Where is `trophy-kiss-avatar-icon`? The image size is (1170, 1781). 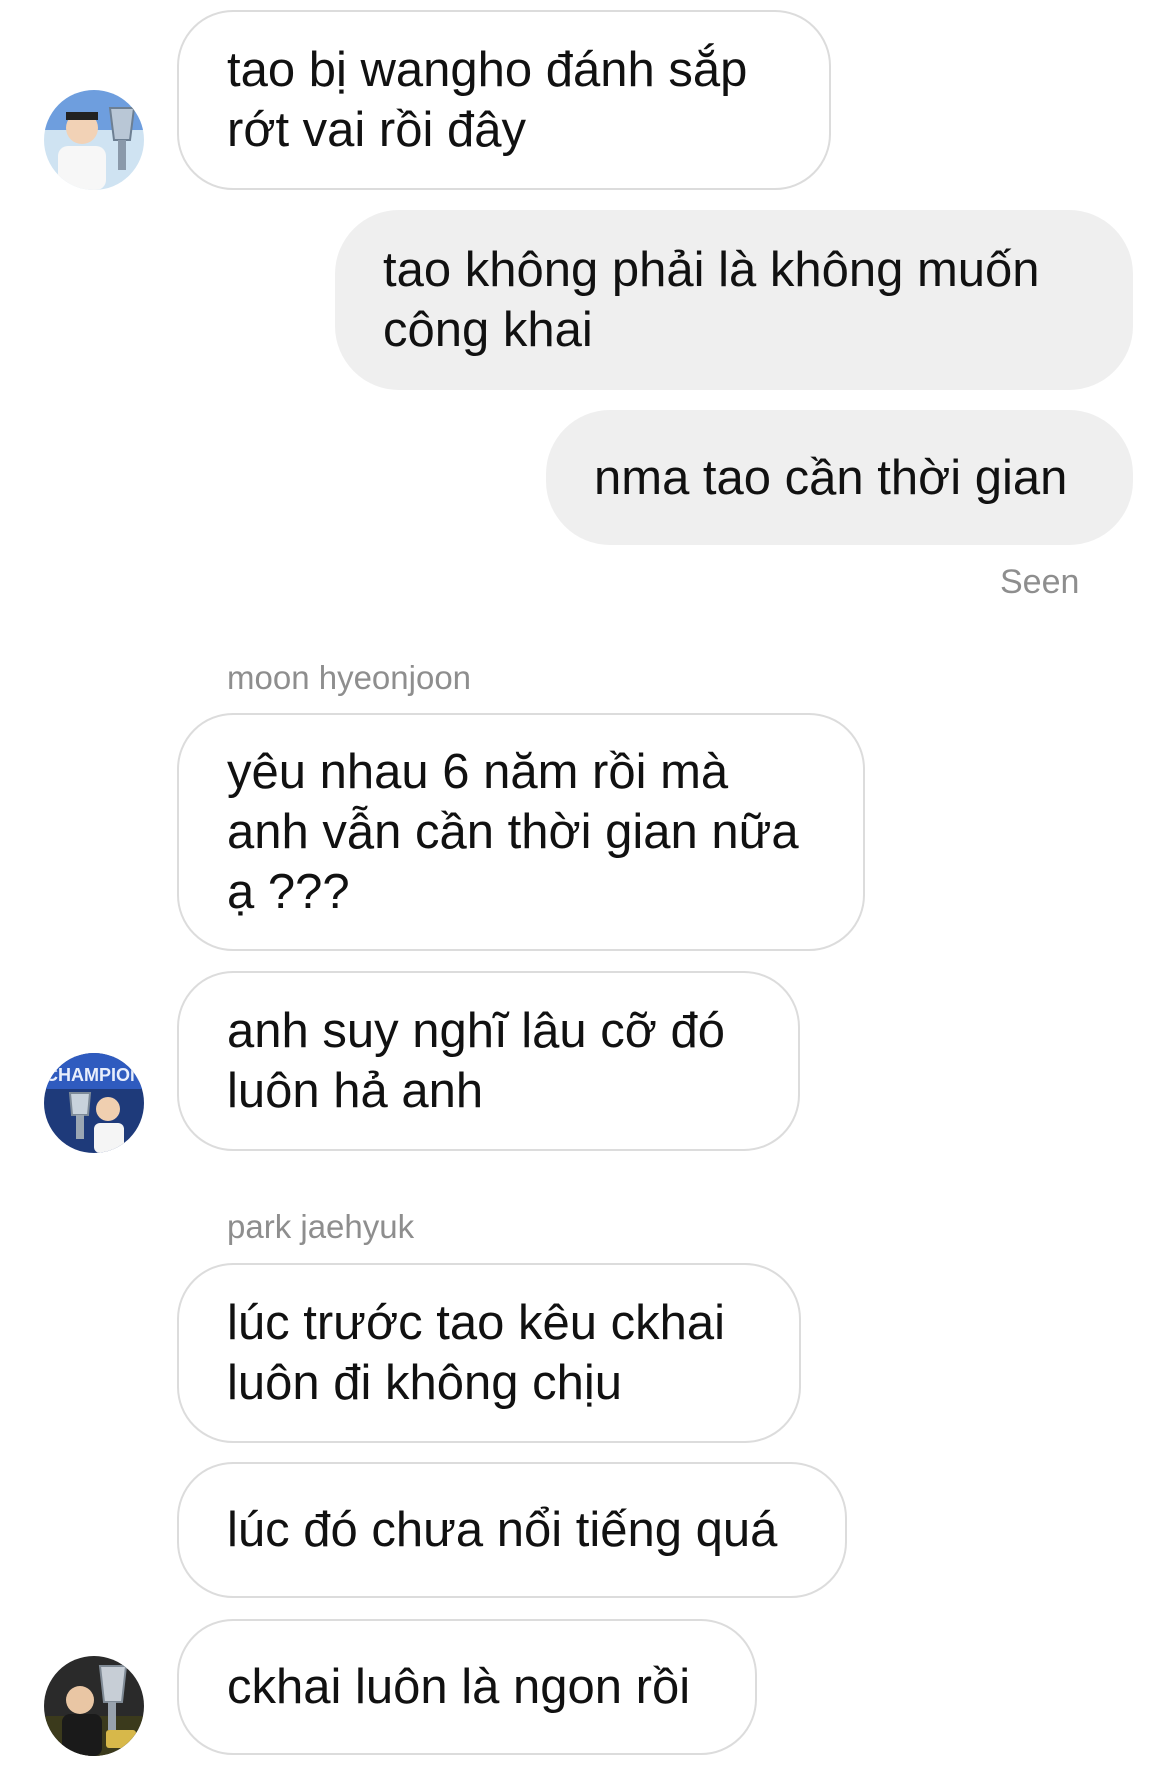
trophy-kiss-avatar-icon is located at coordinates (94, 1706).